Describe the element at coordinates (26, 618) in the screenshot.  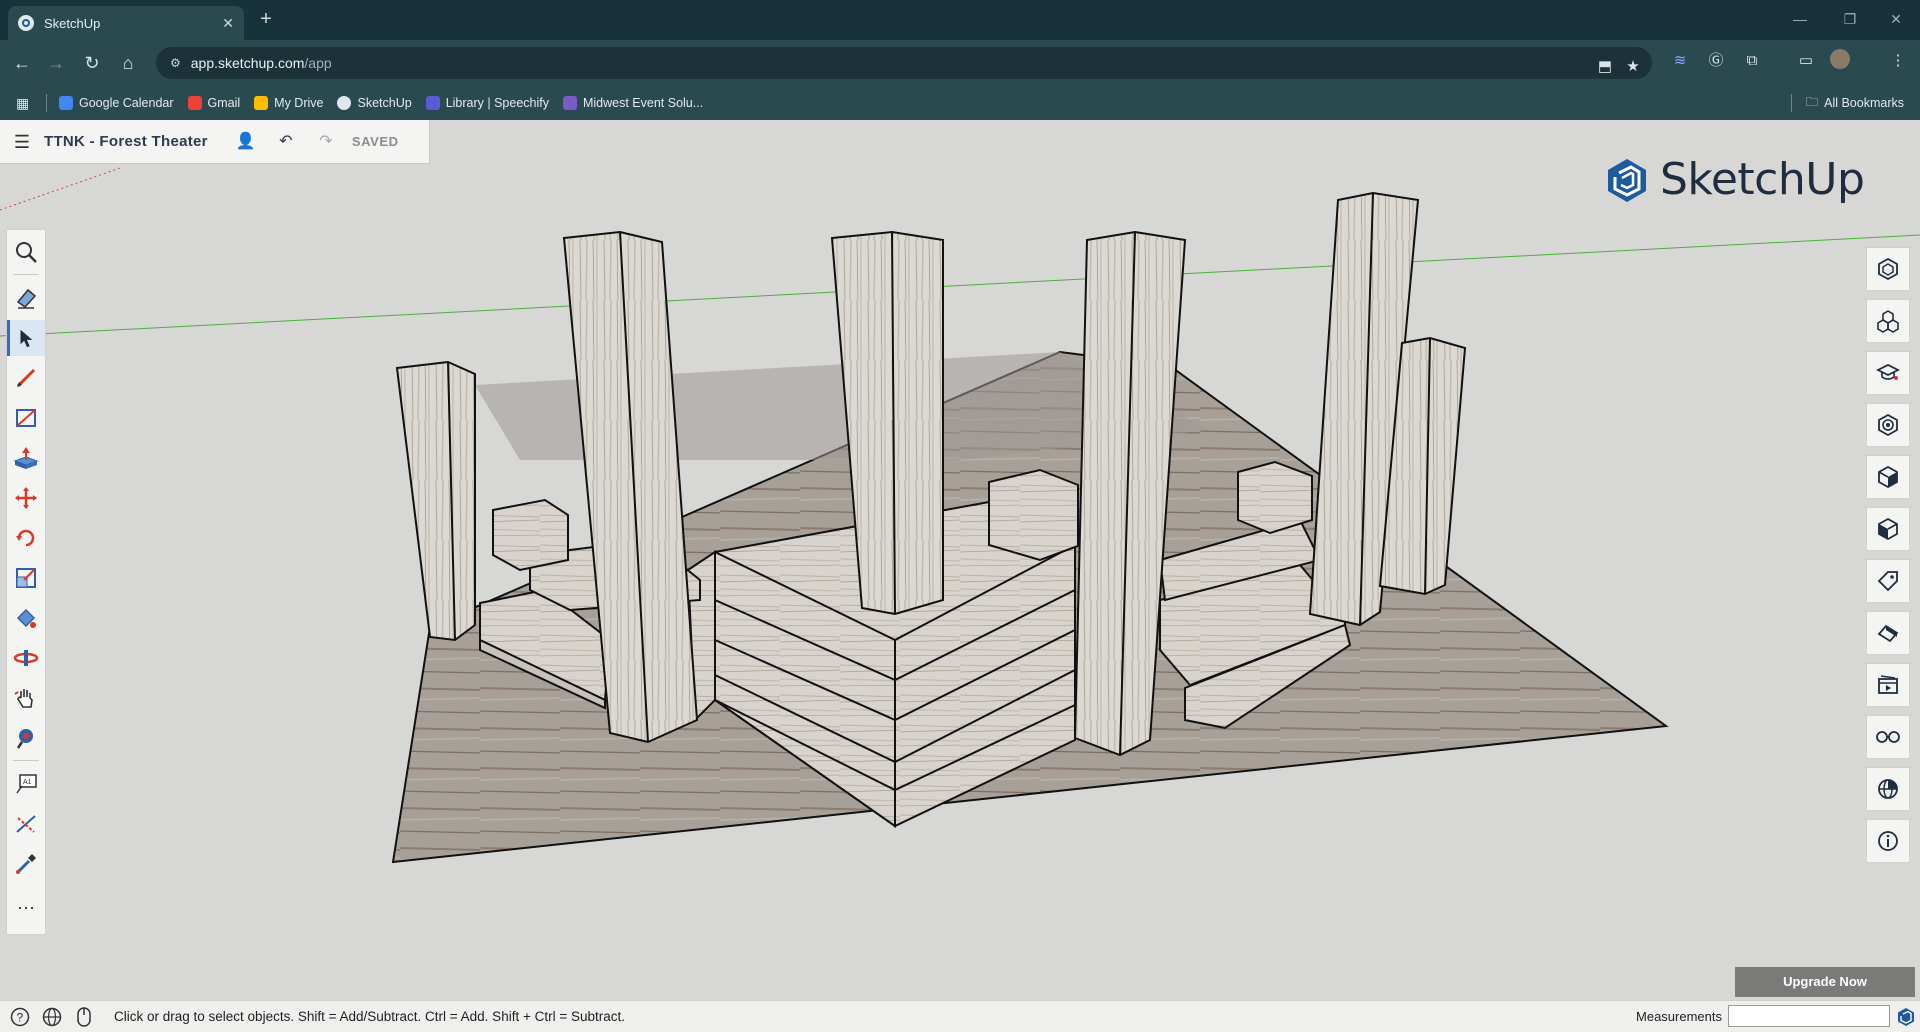
I see `paint-bucket-icon` at that location.